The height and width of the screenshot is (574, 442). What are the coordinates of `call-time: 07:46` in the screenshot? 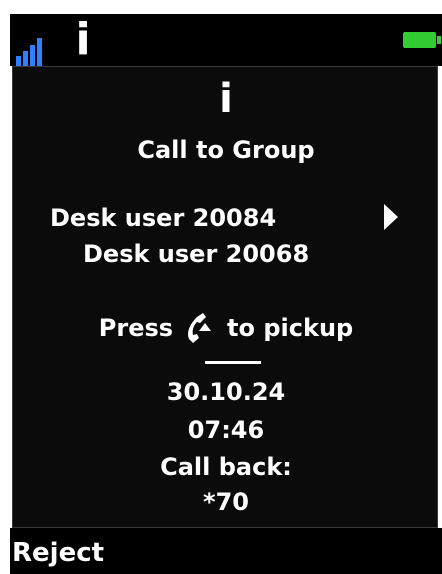 It's located at (226, 430).